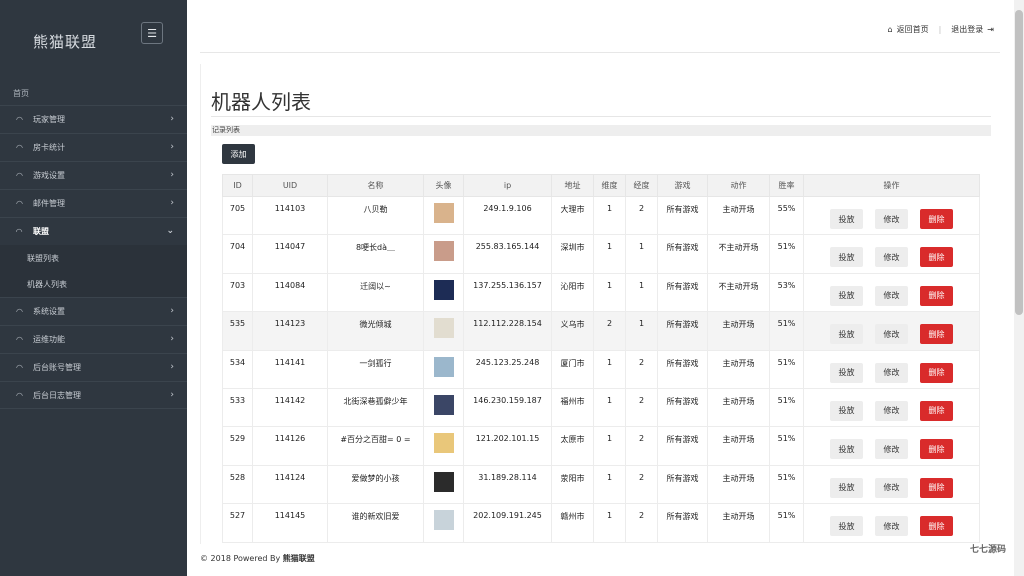 This screenshot has width=1024, height=576. I want to click on sidebar-item-admin-logs: ◠ 后台日志管理 ›, so click(93, 395).